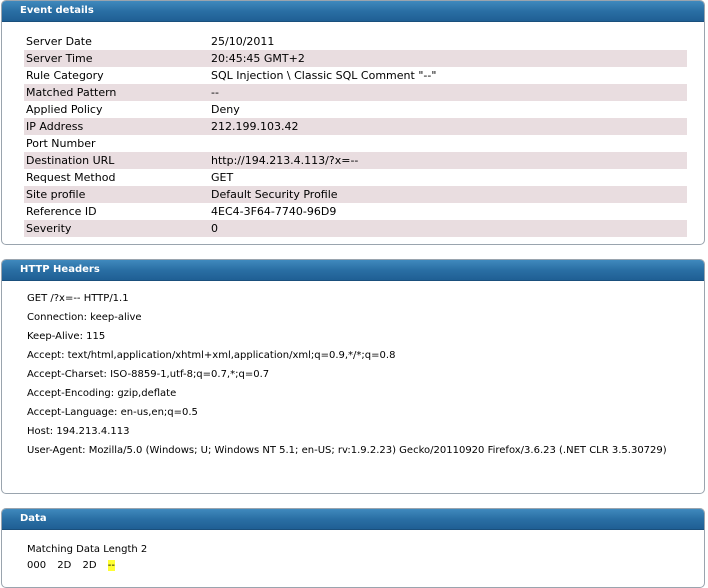  What do you see at coordinates (448, 126) in the screenshot?
I see `event-detail-value: 212.199.103.42` at bounding box center [448, 126].